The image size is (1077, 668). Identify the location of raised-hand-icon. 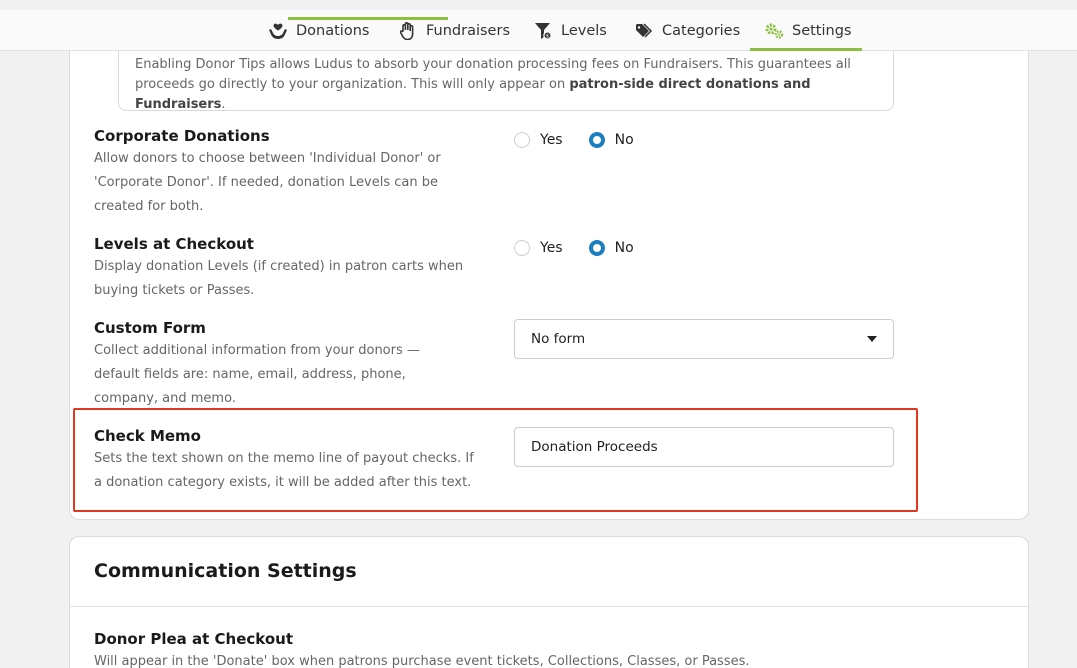
(408, 31).